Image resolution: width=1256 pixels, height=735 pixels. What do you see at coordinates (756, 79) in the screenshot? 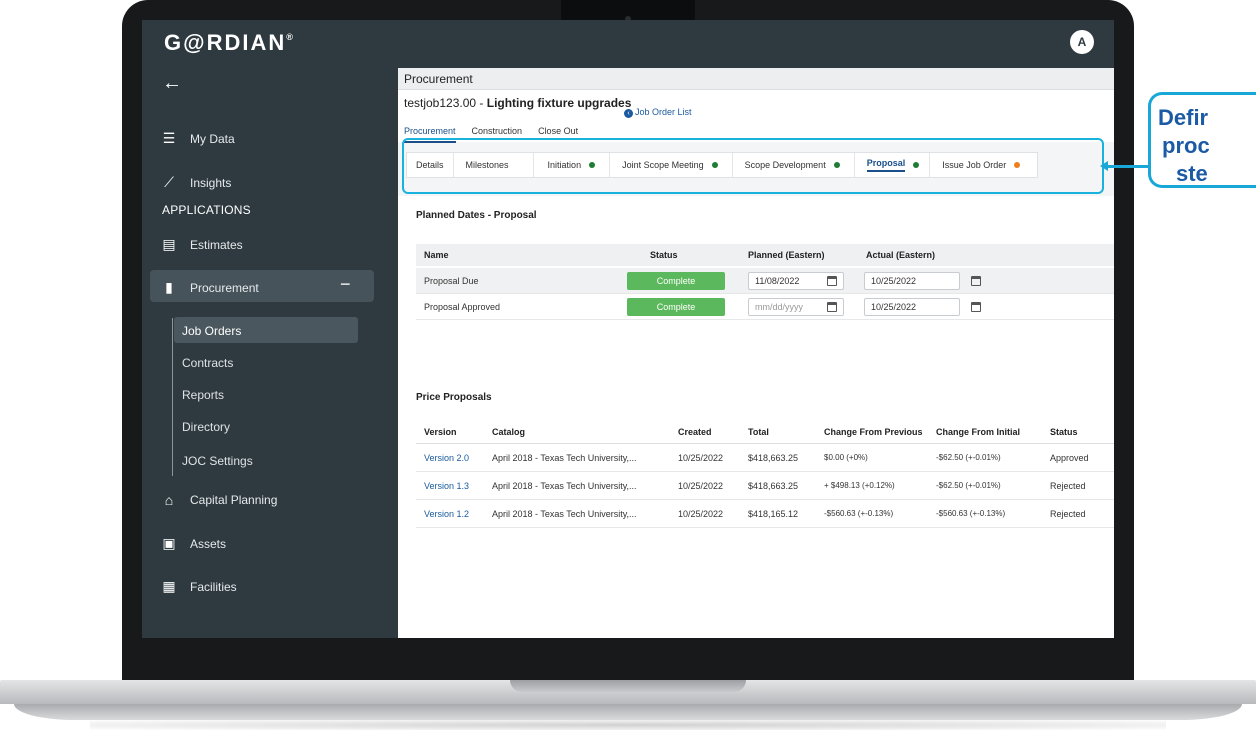
I see `page-title-bar: Procurement` at bounding box center [756, 79].